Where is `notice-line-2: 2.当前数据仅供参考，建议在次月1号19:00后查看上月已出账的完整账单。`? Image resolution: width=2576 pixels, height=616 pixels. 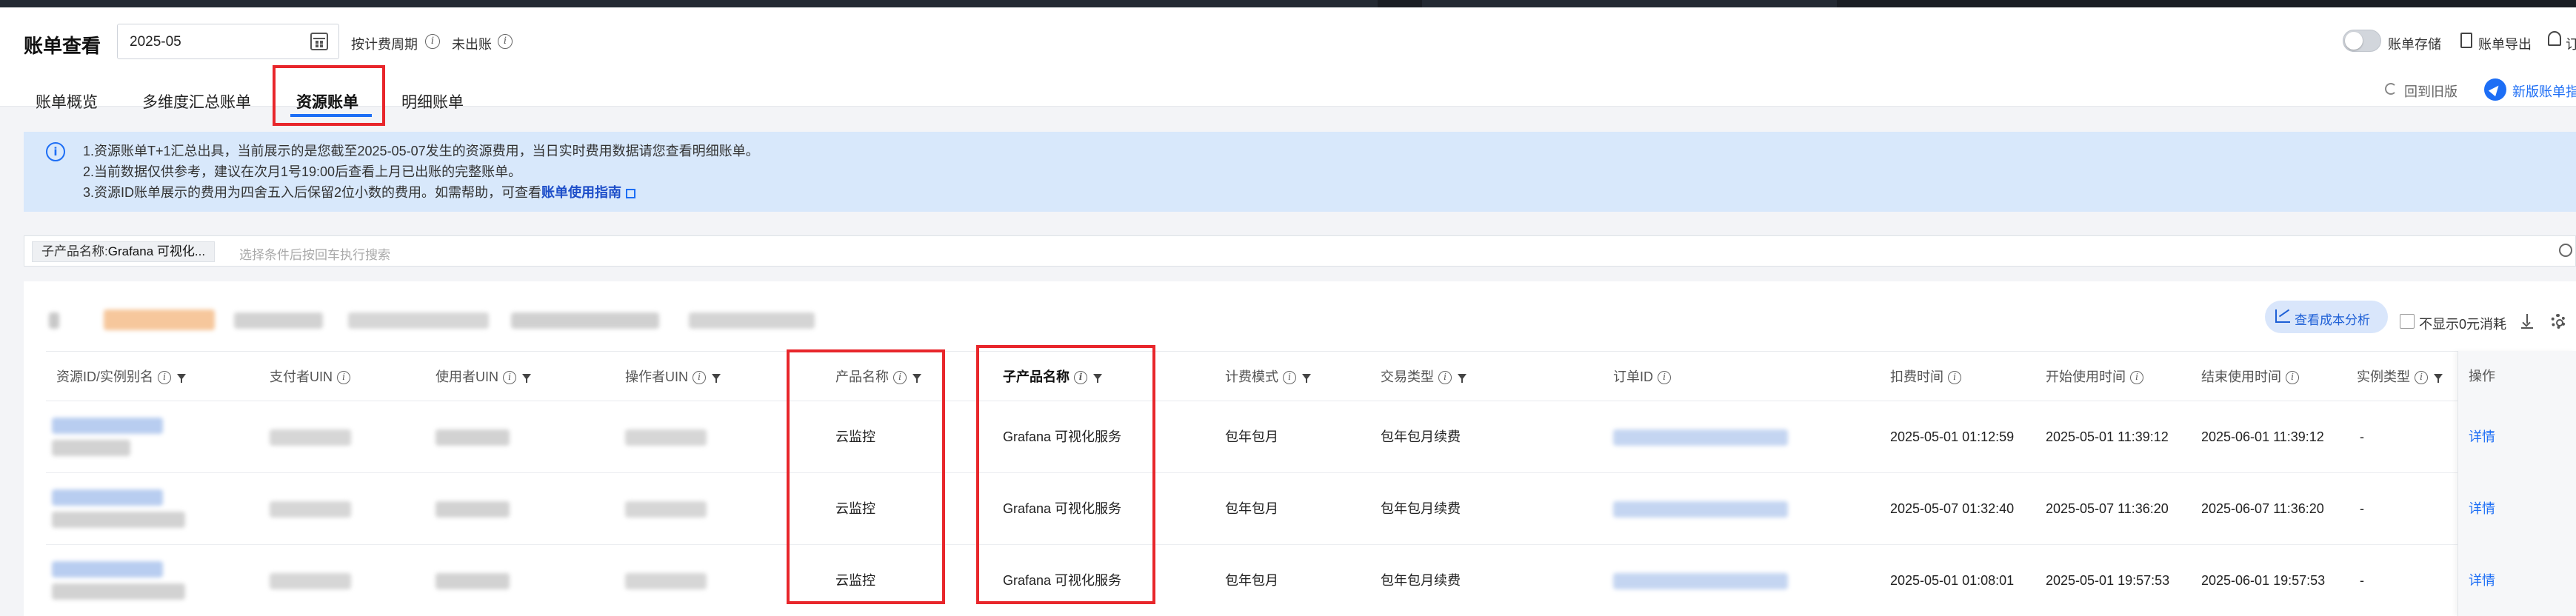
notice-line-2: 2.当前数据仅供参考，建议在次月1号19:00后查看上月已出账的完整账单。 is located at coordinates (302, 171).